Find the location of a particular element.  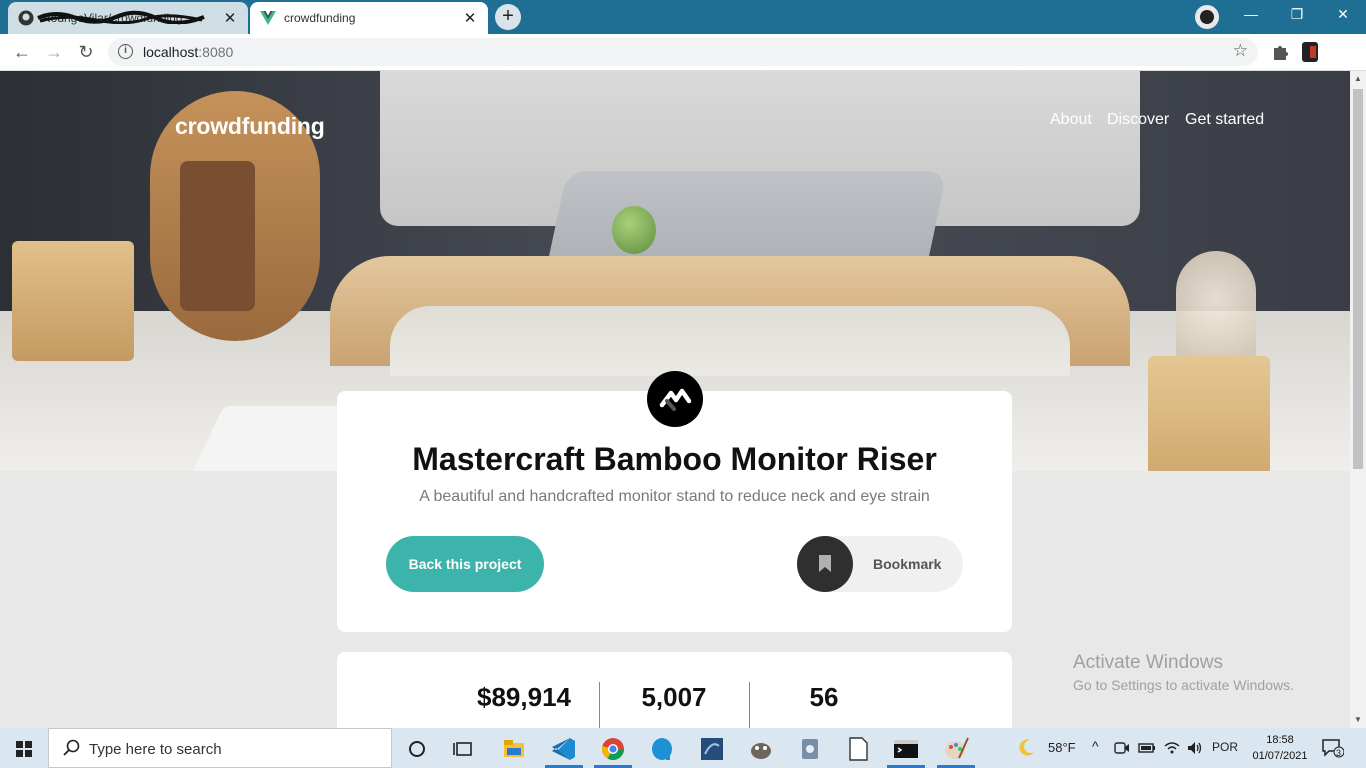

page-scrollbar: ▲ ▼ is located at coordinates (1358, 399).